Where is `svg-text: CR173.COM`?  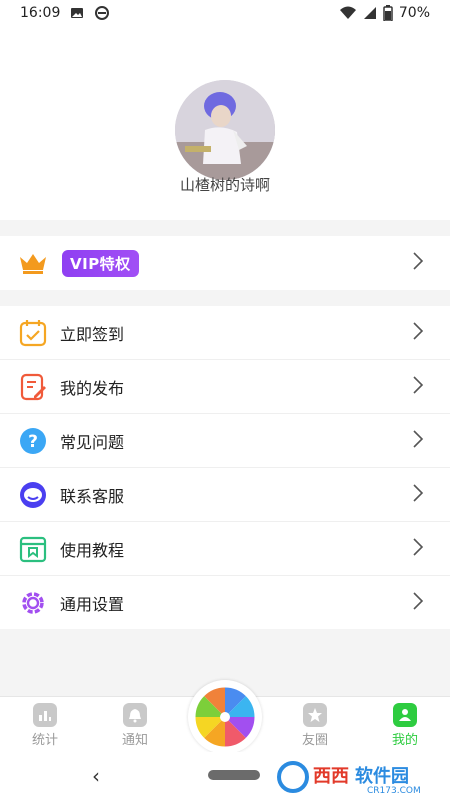 svg-text: CR173.COM is located at coordinates (394, 791).